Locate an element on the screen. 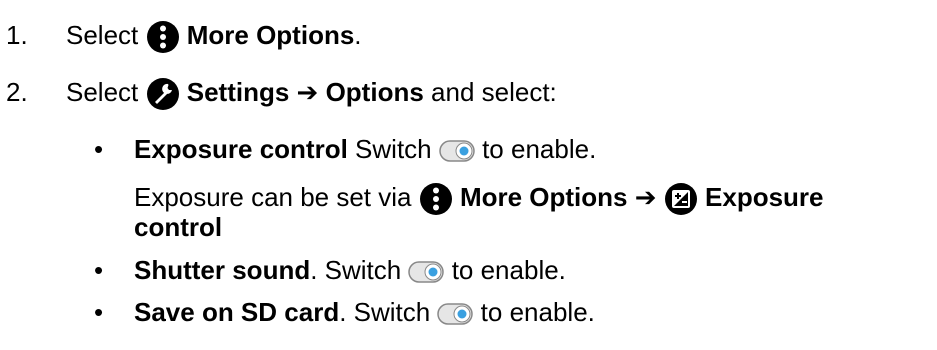  options-label: Options is located at coordinates (374, 92).